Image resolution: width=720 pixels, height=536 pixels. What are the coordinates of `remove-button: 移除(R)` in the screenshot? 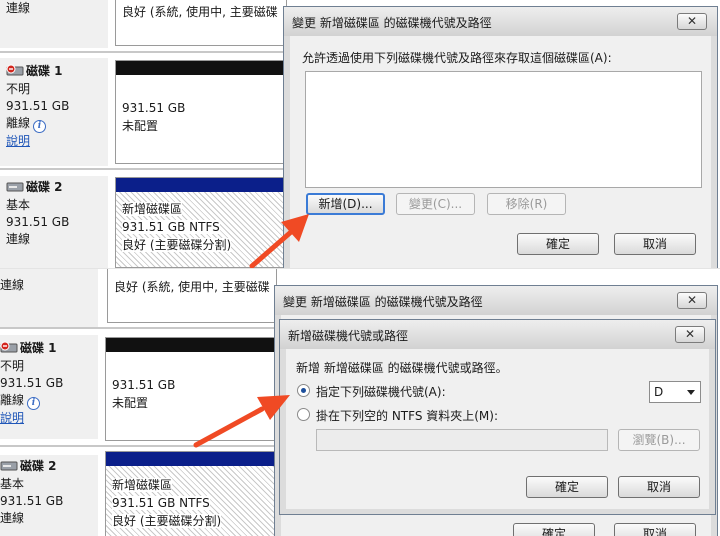 It's located at (526, 204).